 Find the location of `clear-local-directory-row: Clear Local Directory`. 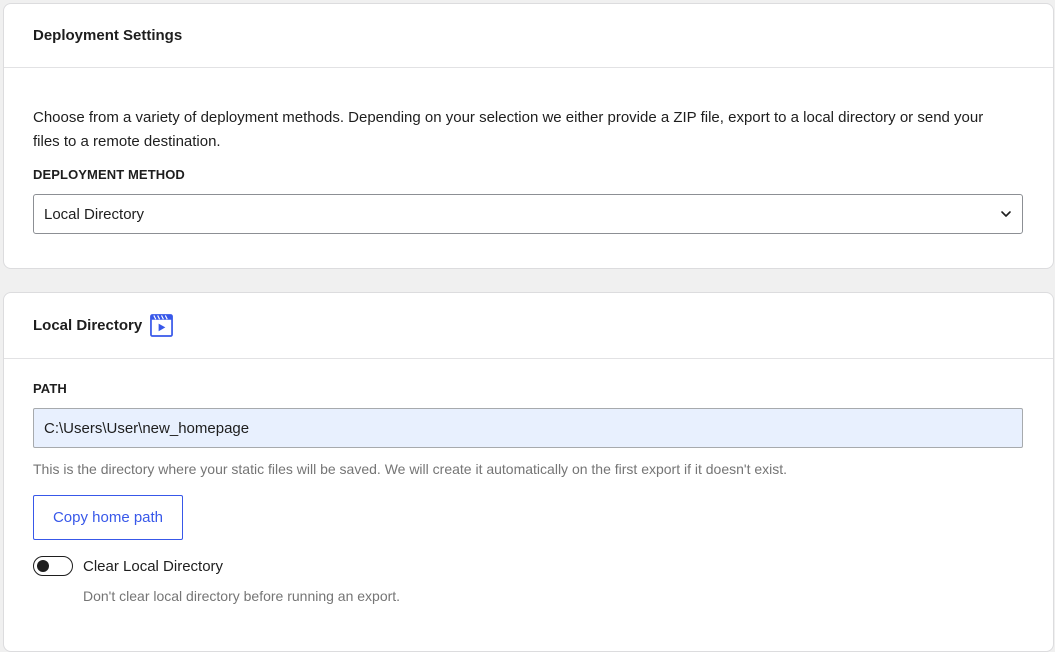

clear-local-directory-row: Clear Local Directory is located at coordinates (527, 566).